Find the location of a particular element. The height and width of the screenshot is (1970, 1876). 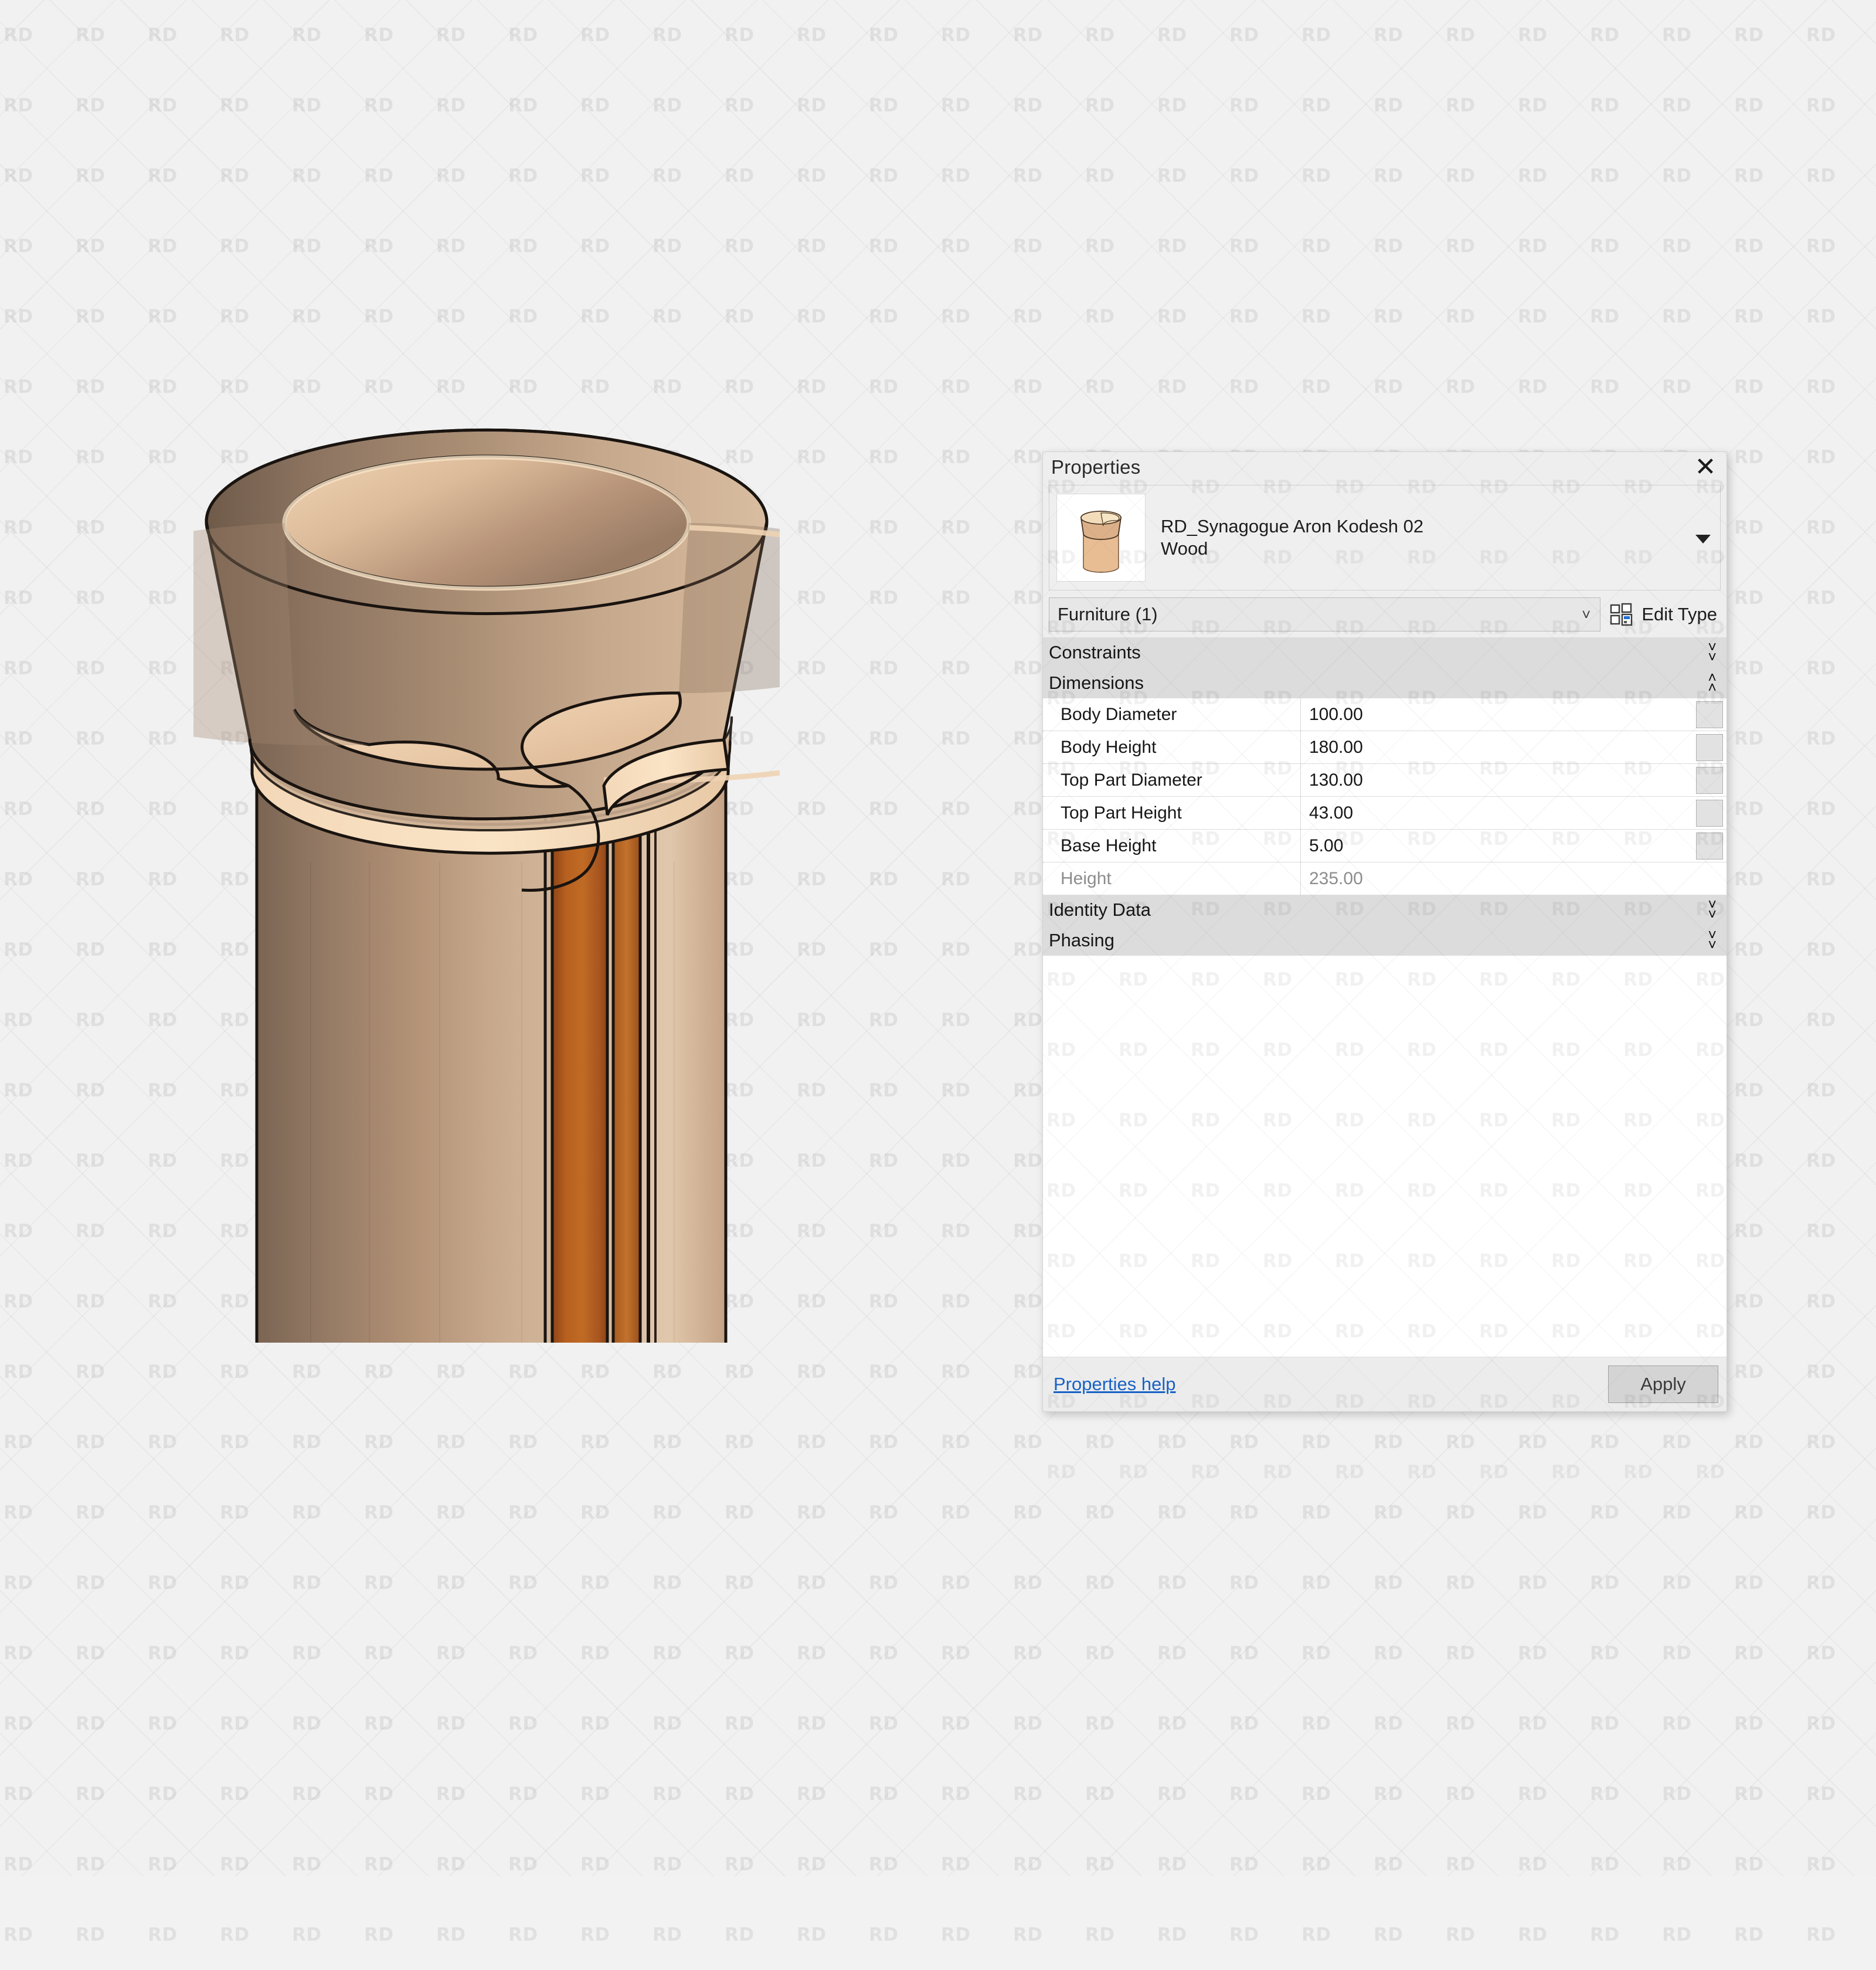

parameter-value: 180.00 is located at coordinates (1498, 747).